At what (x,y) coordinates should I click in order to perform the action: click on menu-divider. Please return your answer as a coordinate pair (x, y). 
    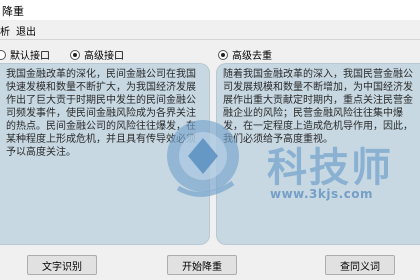
    Looking at the image, I should click on (210, 39).